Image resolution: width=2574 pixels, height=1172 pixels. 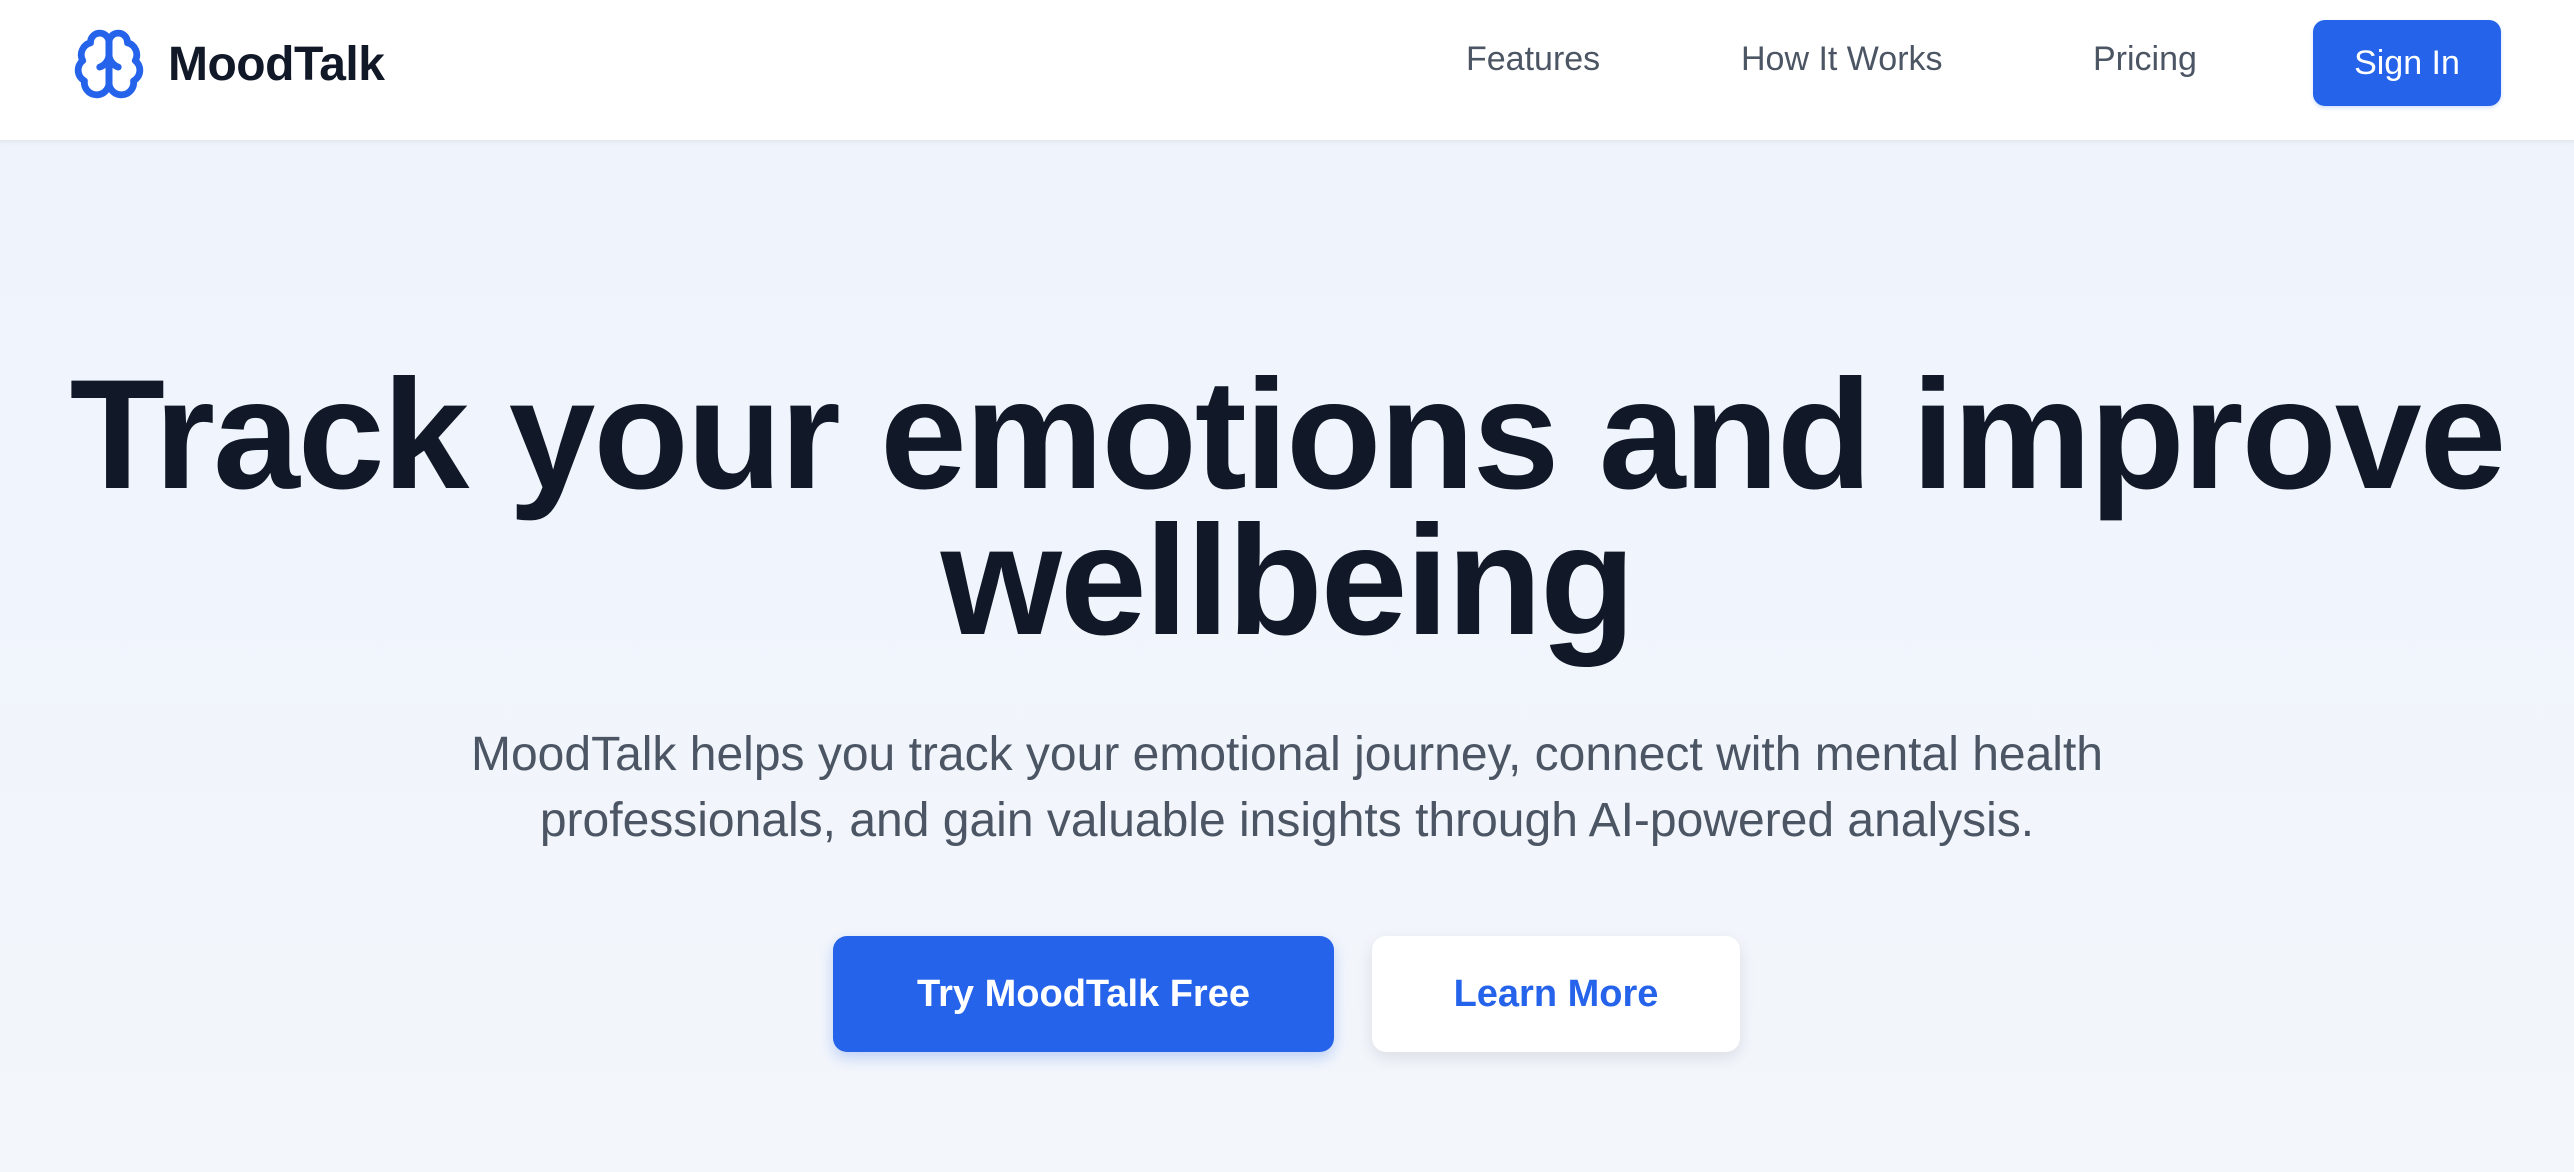 What do you see at coordinates (2407, 63) in the screenshot?
I see `sign-in-button: Sign In` at bounding box center [2407, 63].